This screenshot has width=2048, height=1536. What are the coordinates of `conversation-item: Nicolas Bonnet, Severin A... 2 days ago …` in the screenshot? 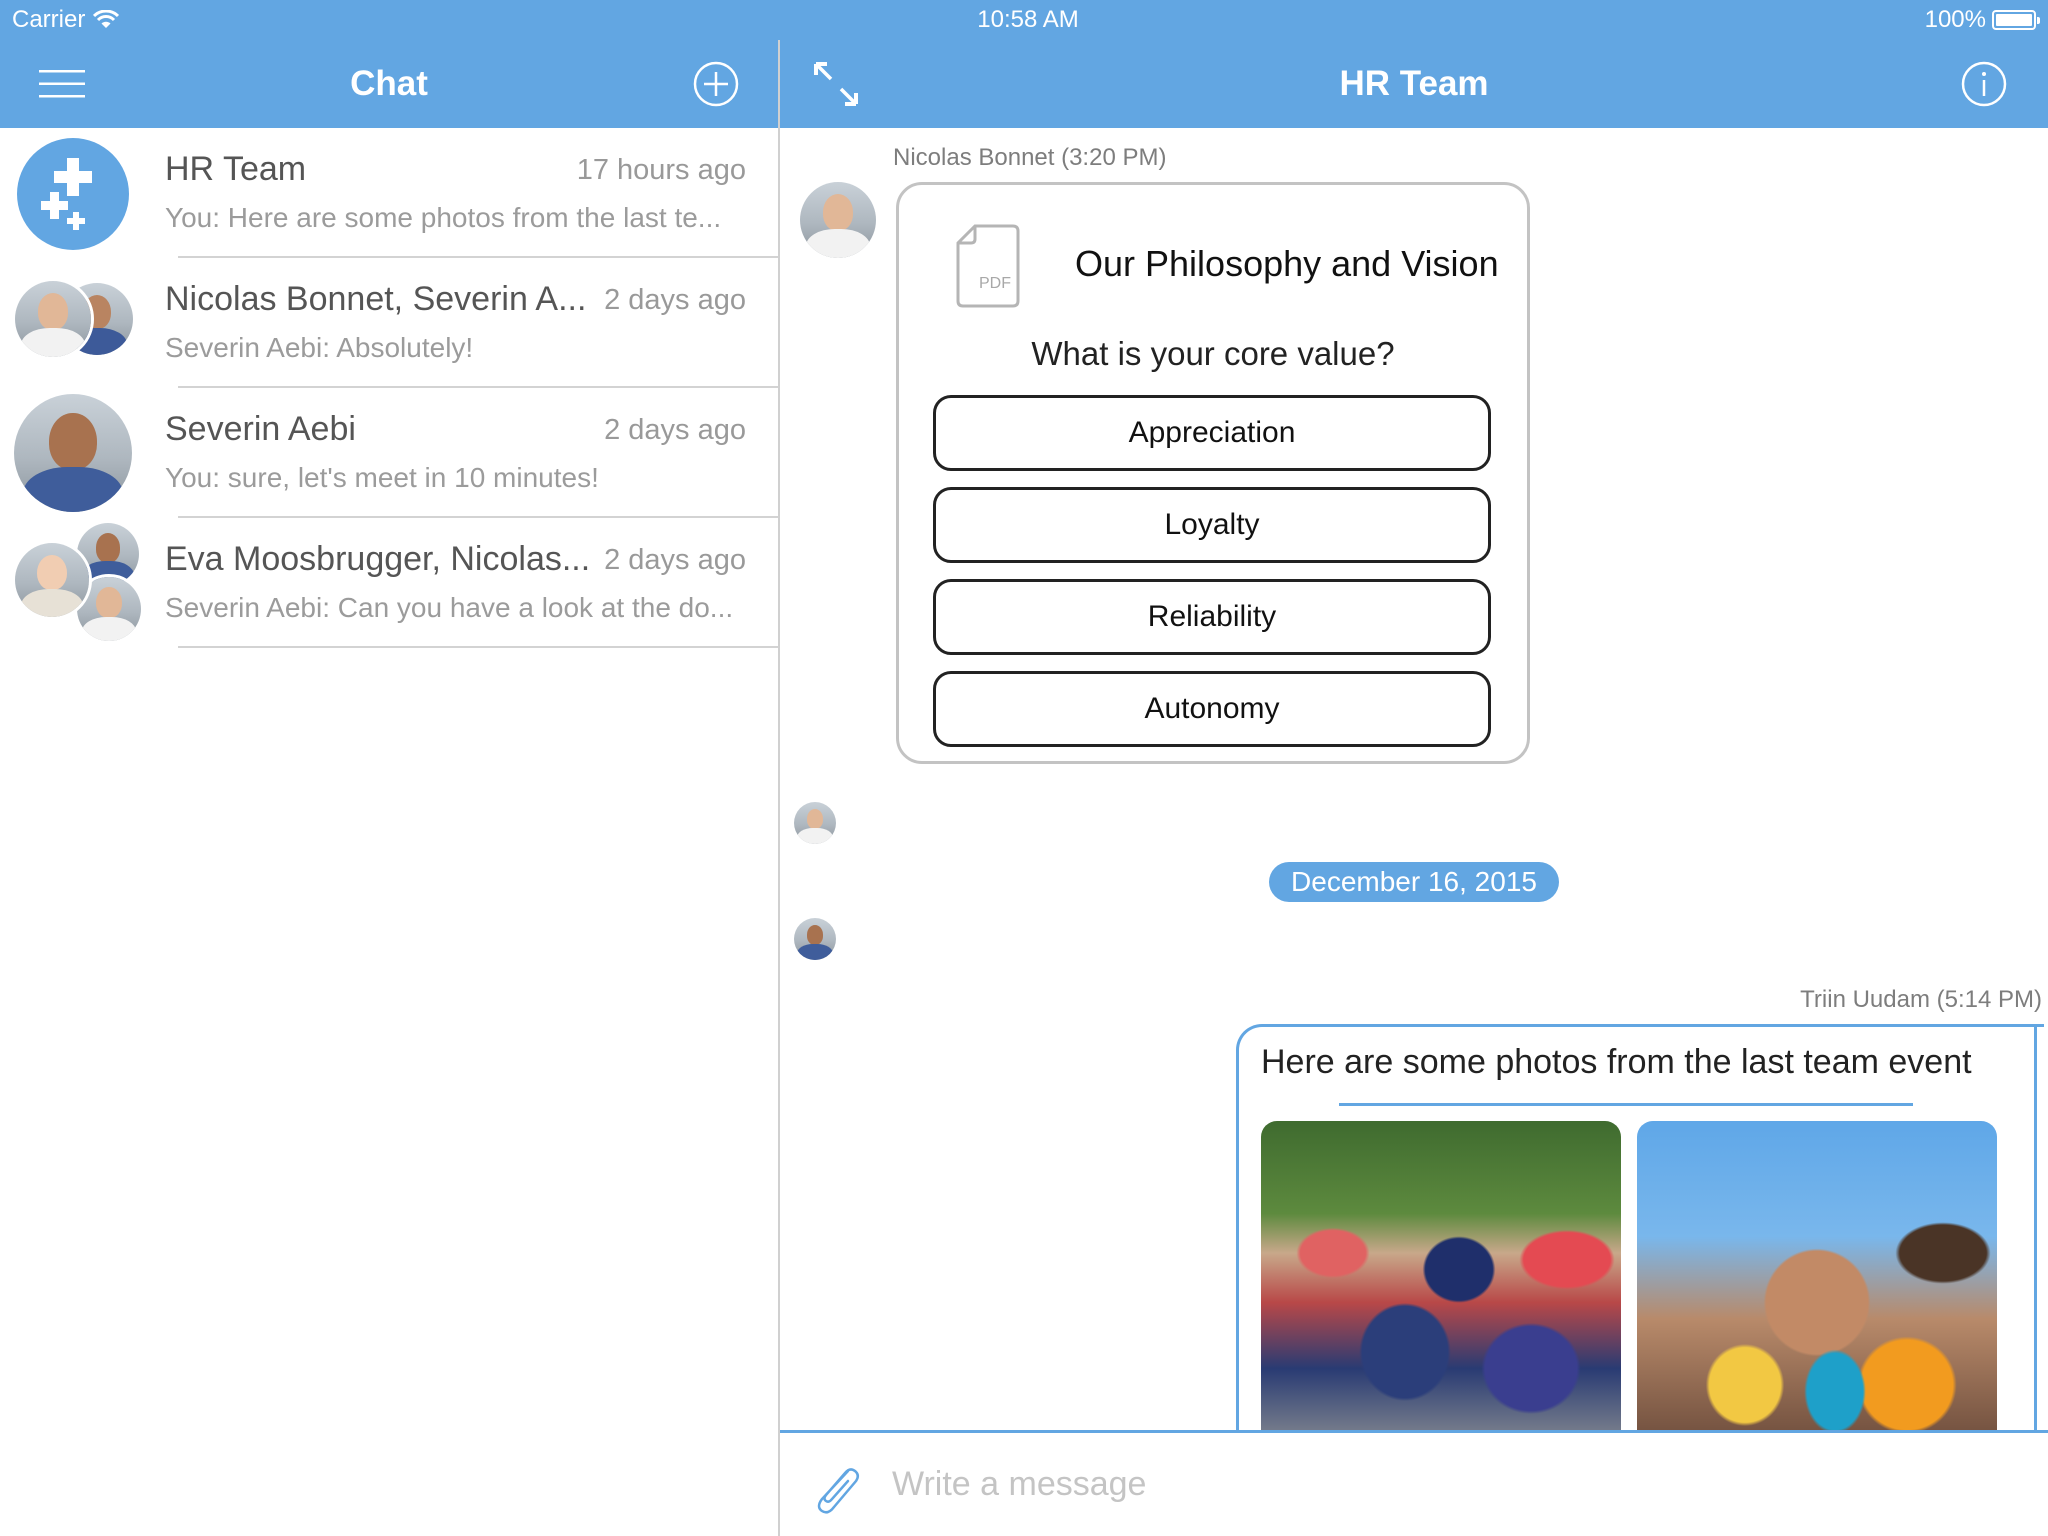 It's located at (389, 323).